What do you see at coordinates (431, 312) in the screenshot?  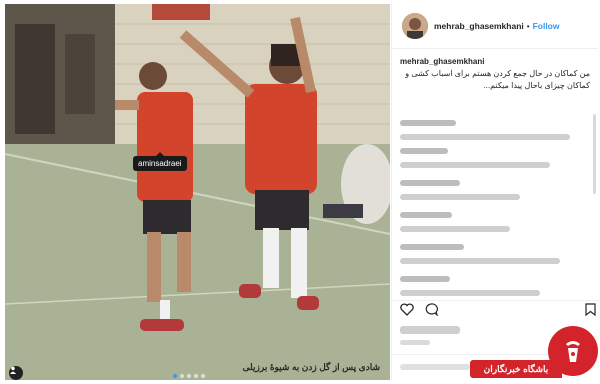 I see `comment-icon` at bounding box center [431, 312].